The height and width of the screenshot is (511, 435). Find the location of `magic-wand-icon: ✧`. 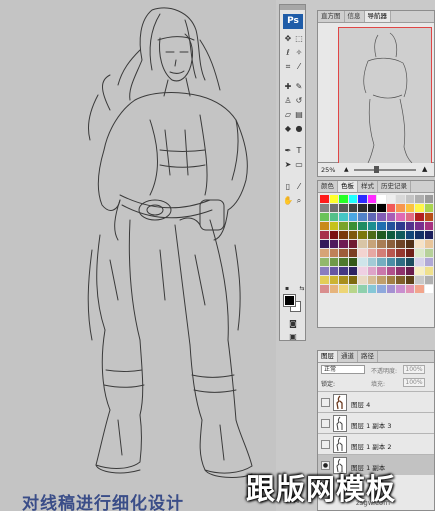

magic-wand-icon: ✧ is located at coordinates (299, 52).